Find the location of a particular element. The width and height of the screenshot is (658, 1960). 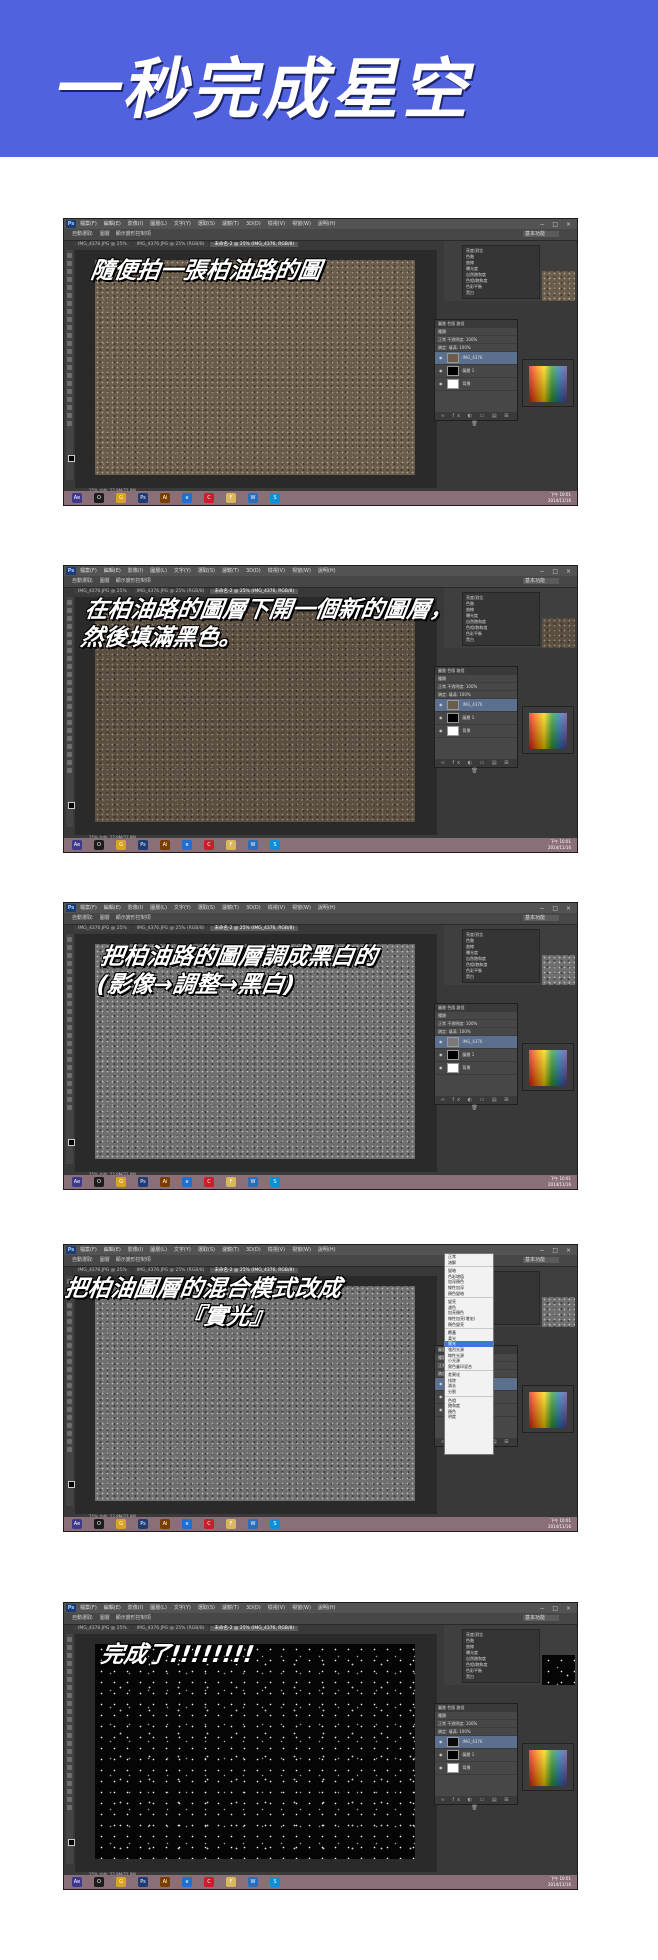

taskbar-app-icon: e is located at coordinates (187, 1524).